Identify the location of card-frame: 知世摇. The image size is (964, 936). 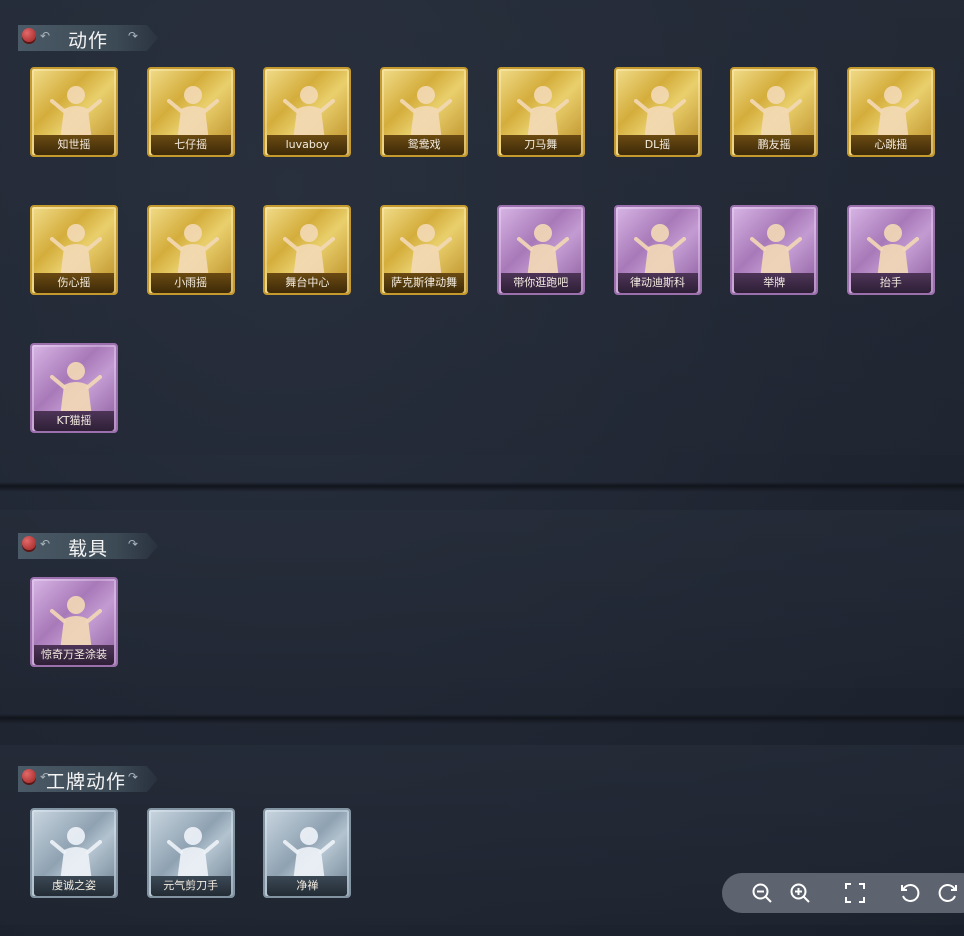
(74, 112).